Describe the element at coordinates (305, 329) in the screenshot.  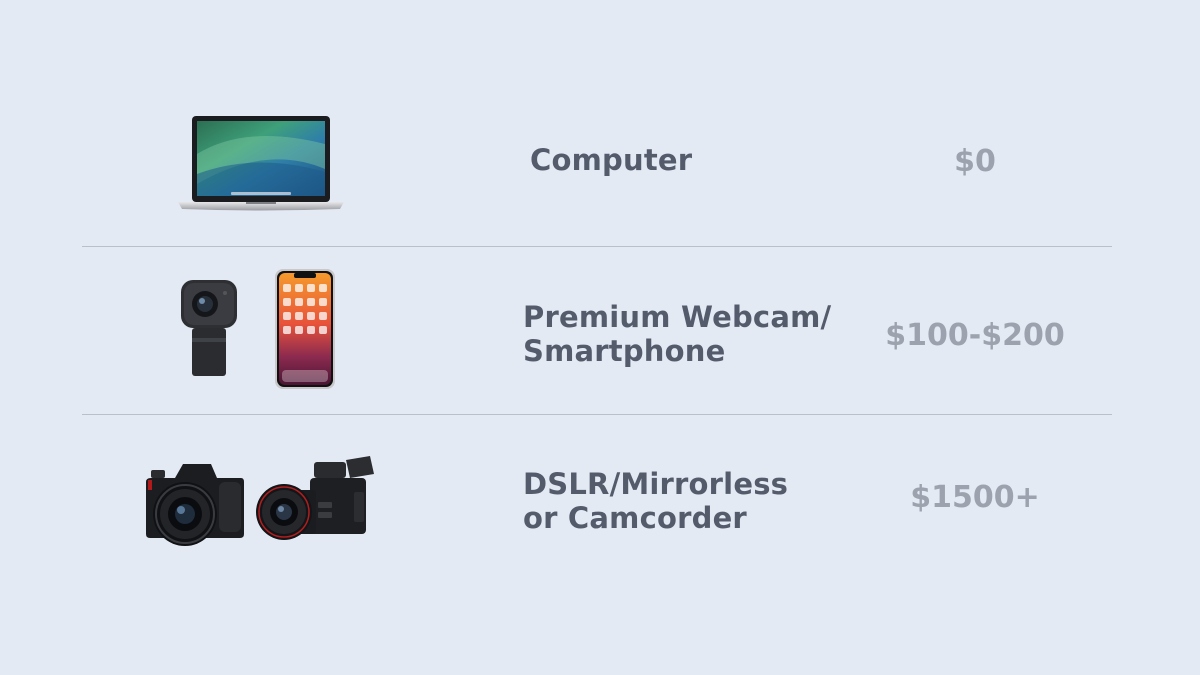
I see `smartphone-icon` at that location.